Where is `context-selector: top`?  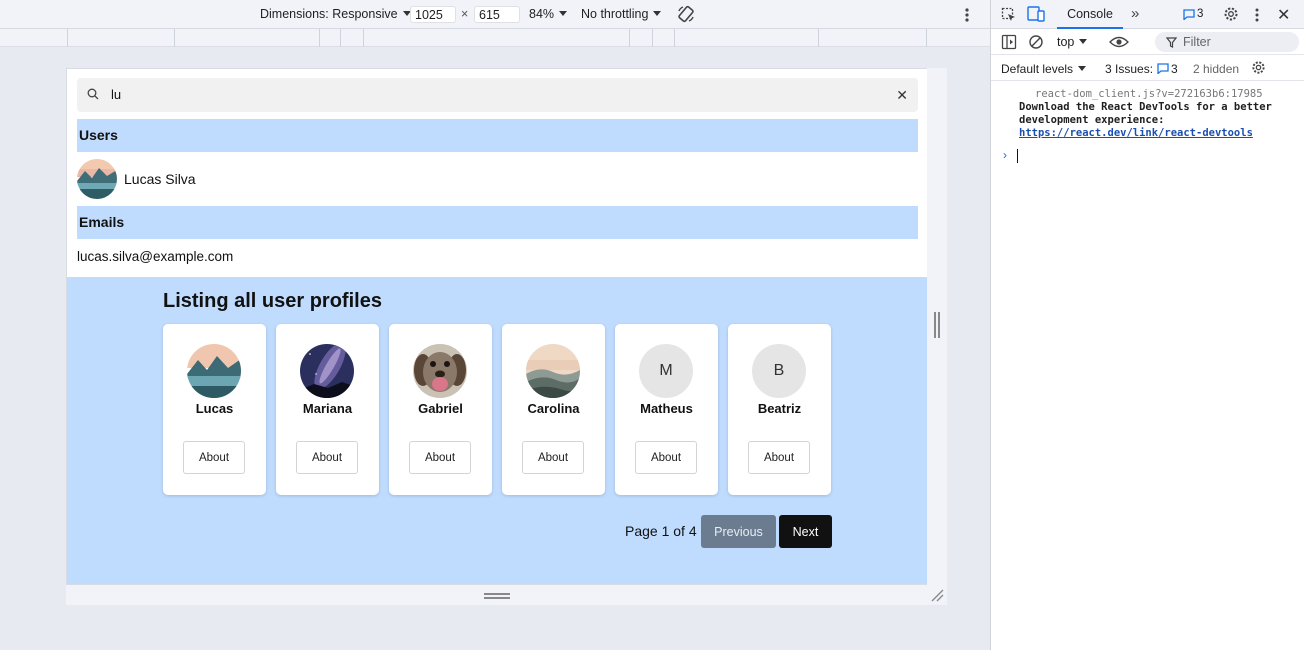 context-selector: top is located at coordinates (1072, 42).